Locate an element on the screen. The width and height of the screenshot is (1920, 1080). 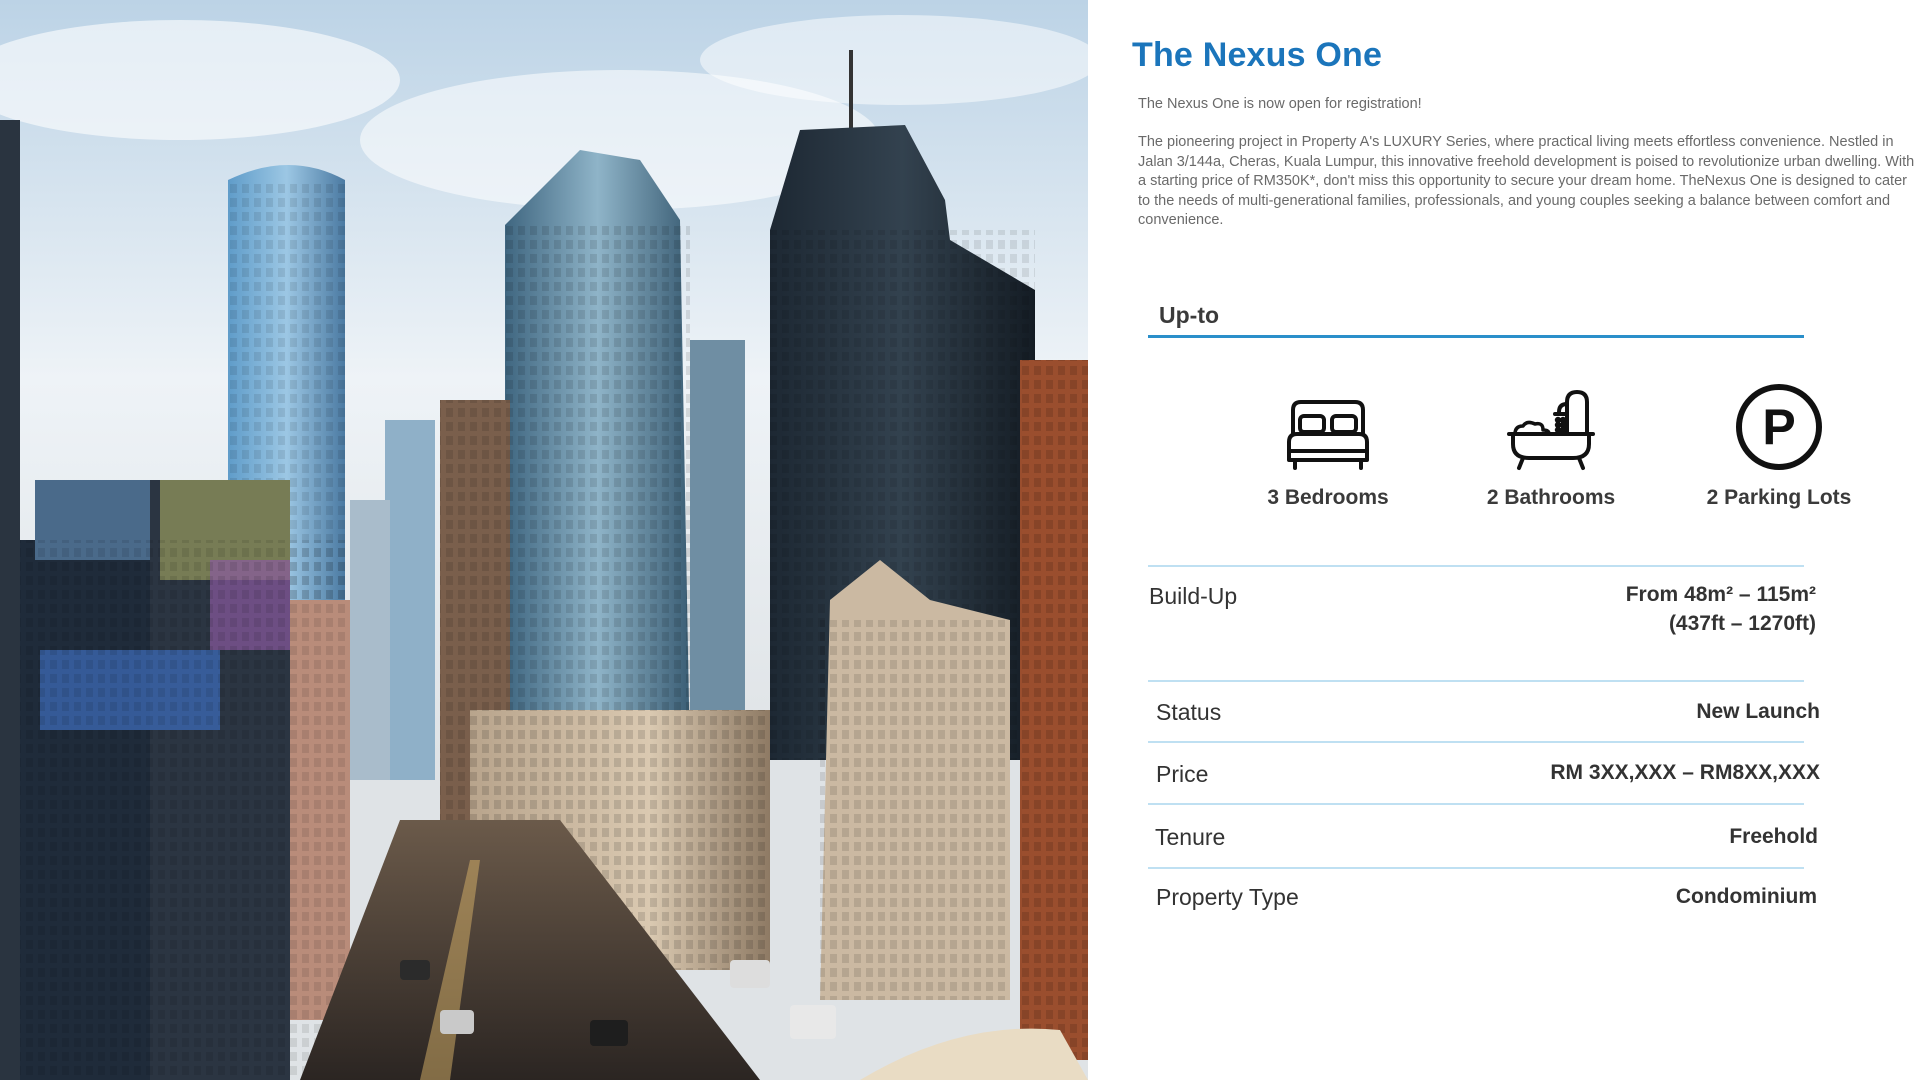
bathtub-icon is located at coordinates (1551, 425).